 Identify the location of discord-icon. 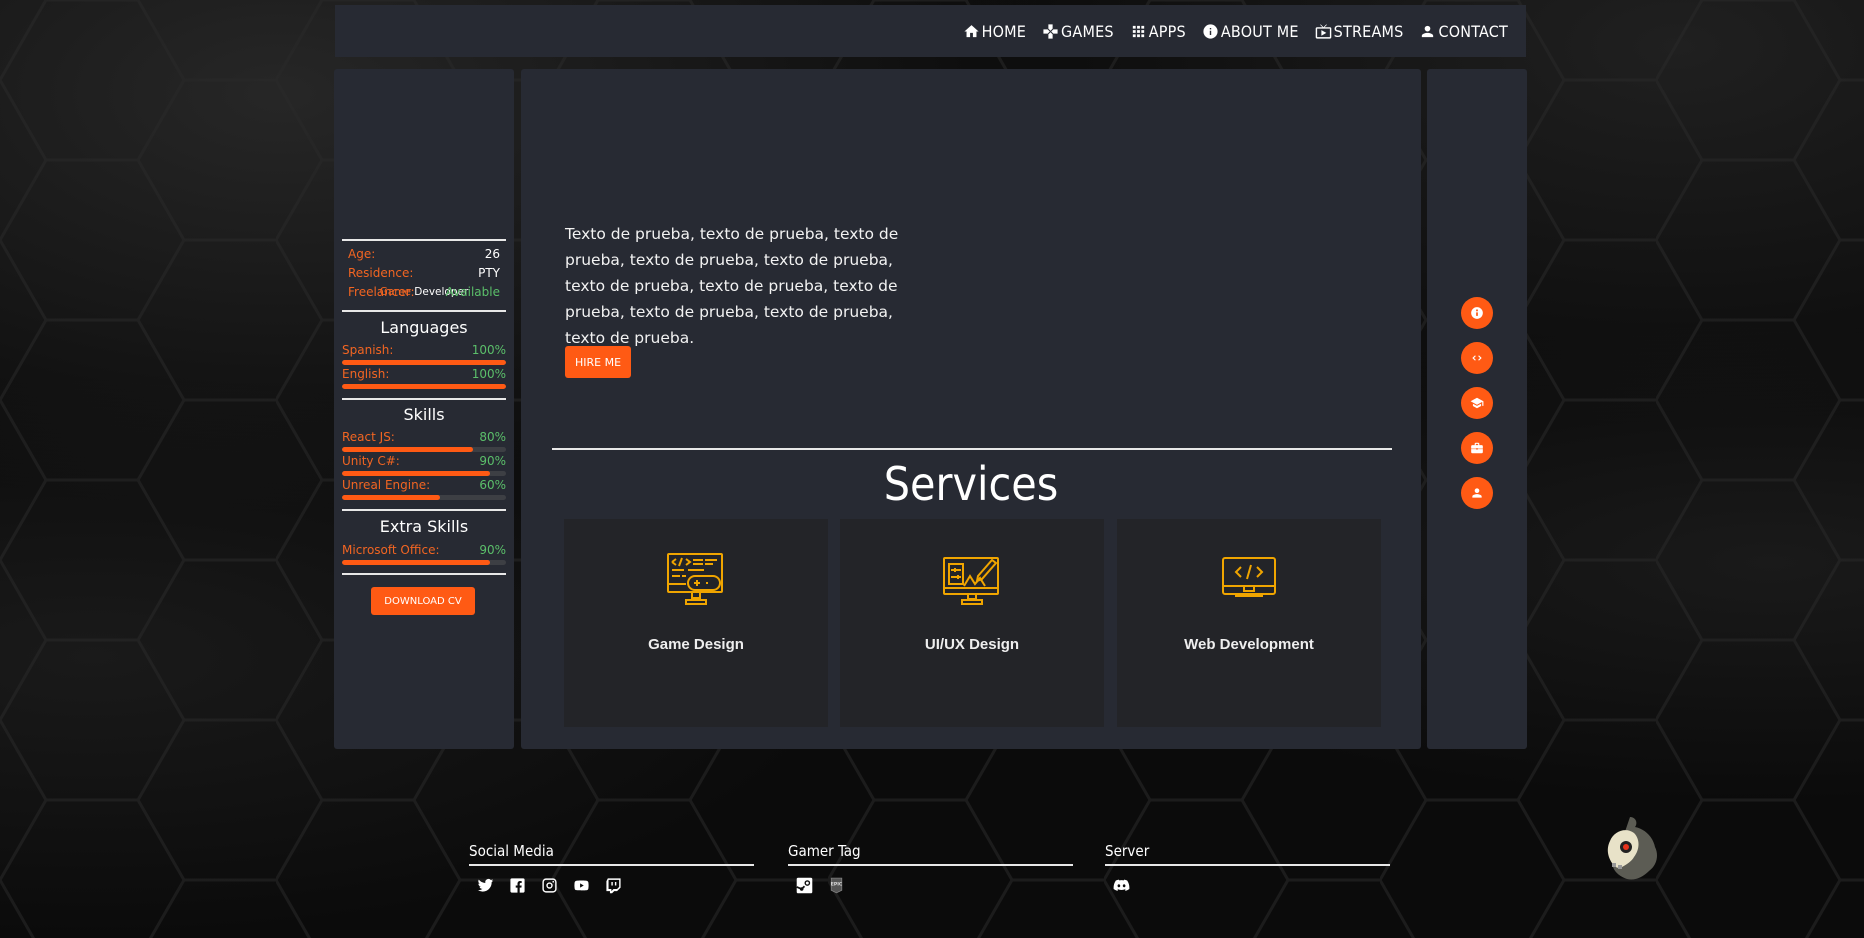
(1121, 885).